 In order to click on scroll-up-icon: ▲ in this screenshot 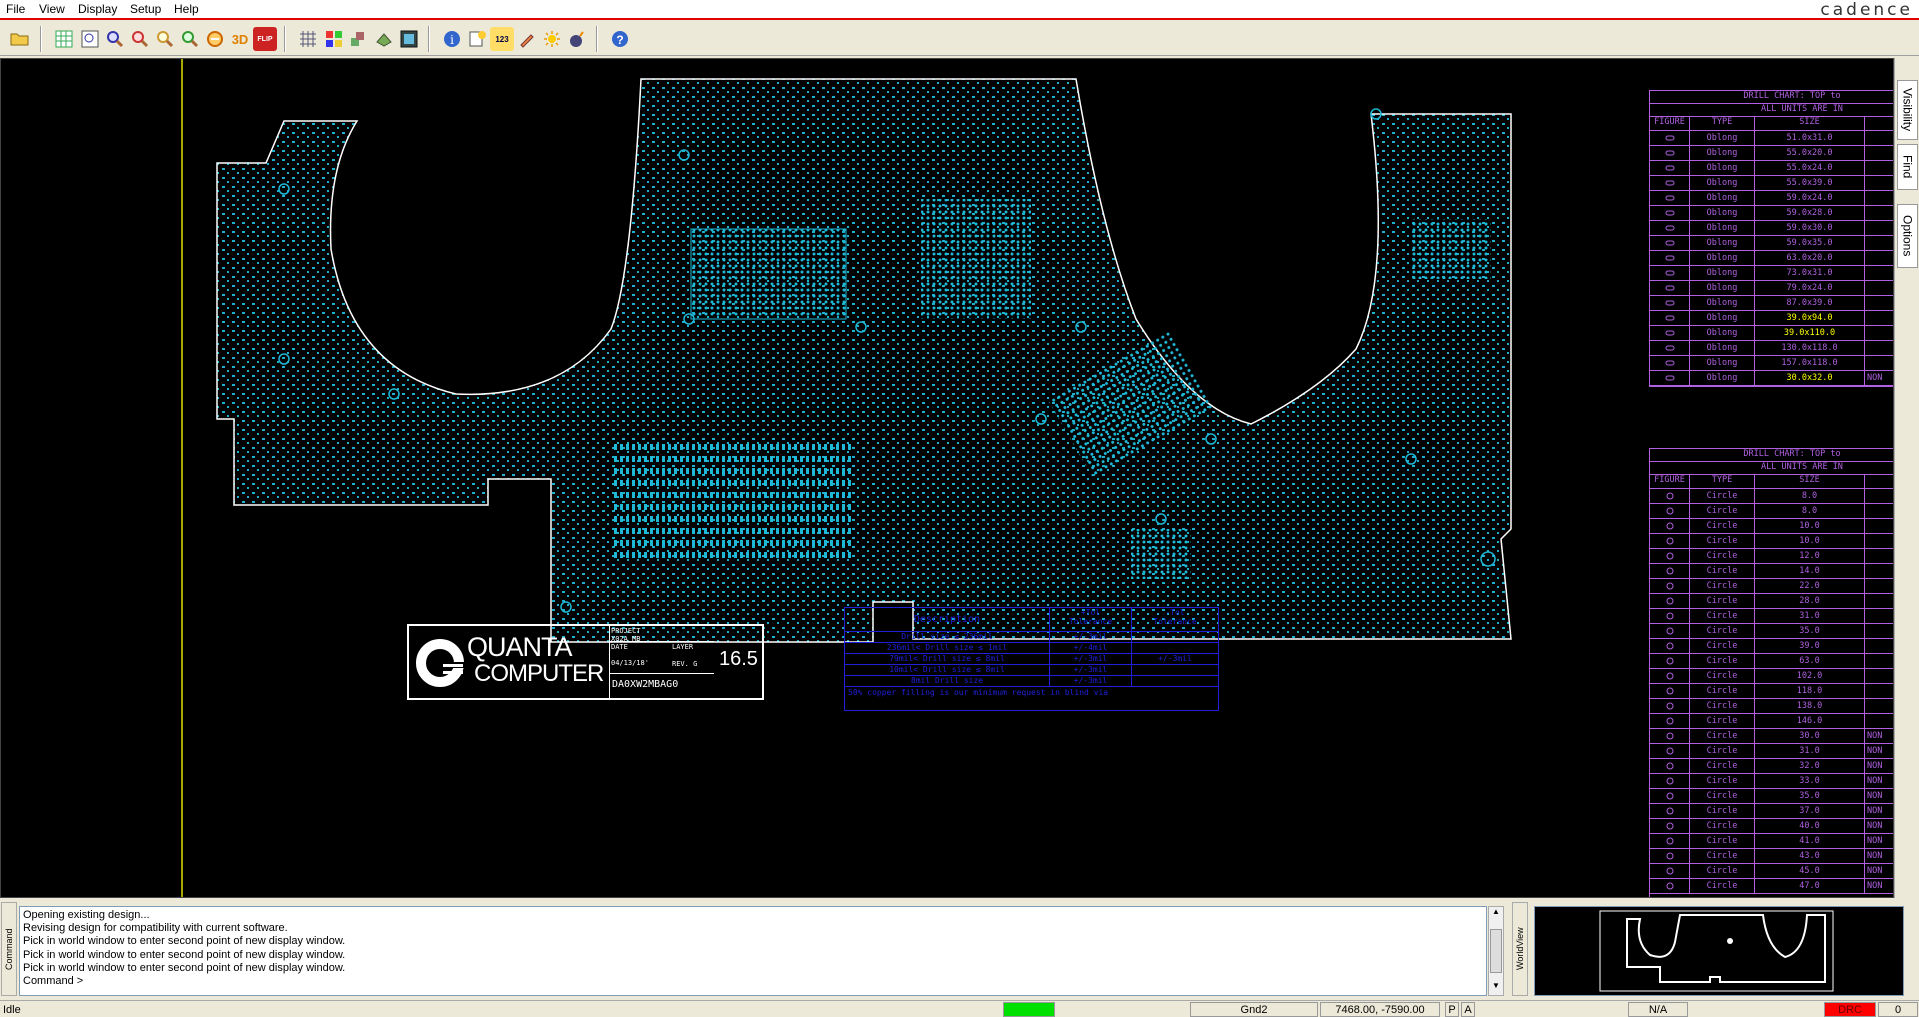, I will do `click(1496, 914)`.